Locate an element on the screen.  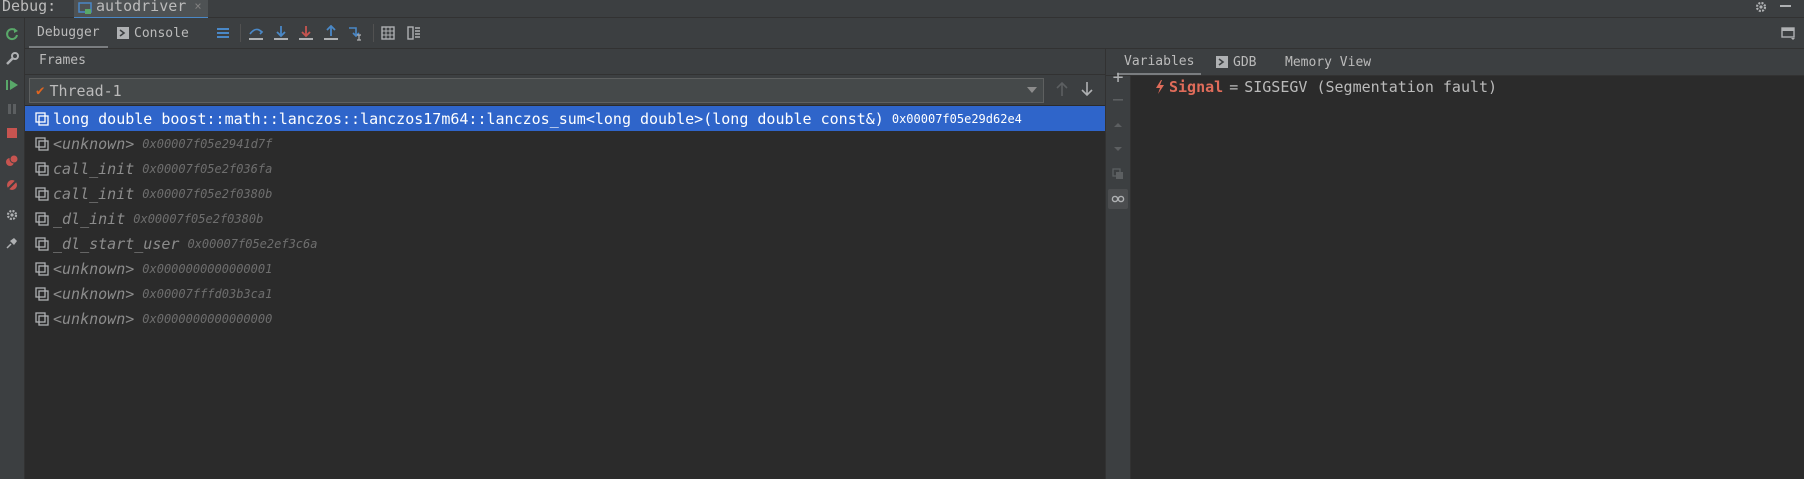
stop-icon is located at coordinates (12, 133).